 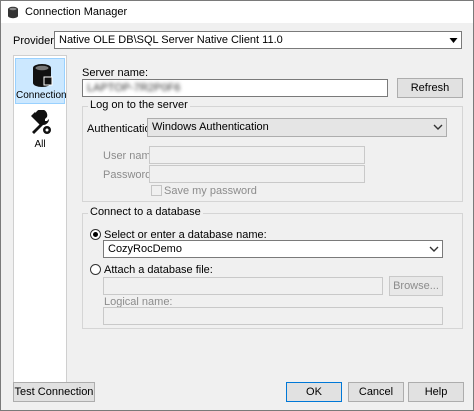 I want to click on logical-name-input, so click(x=273, y=316).